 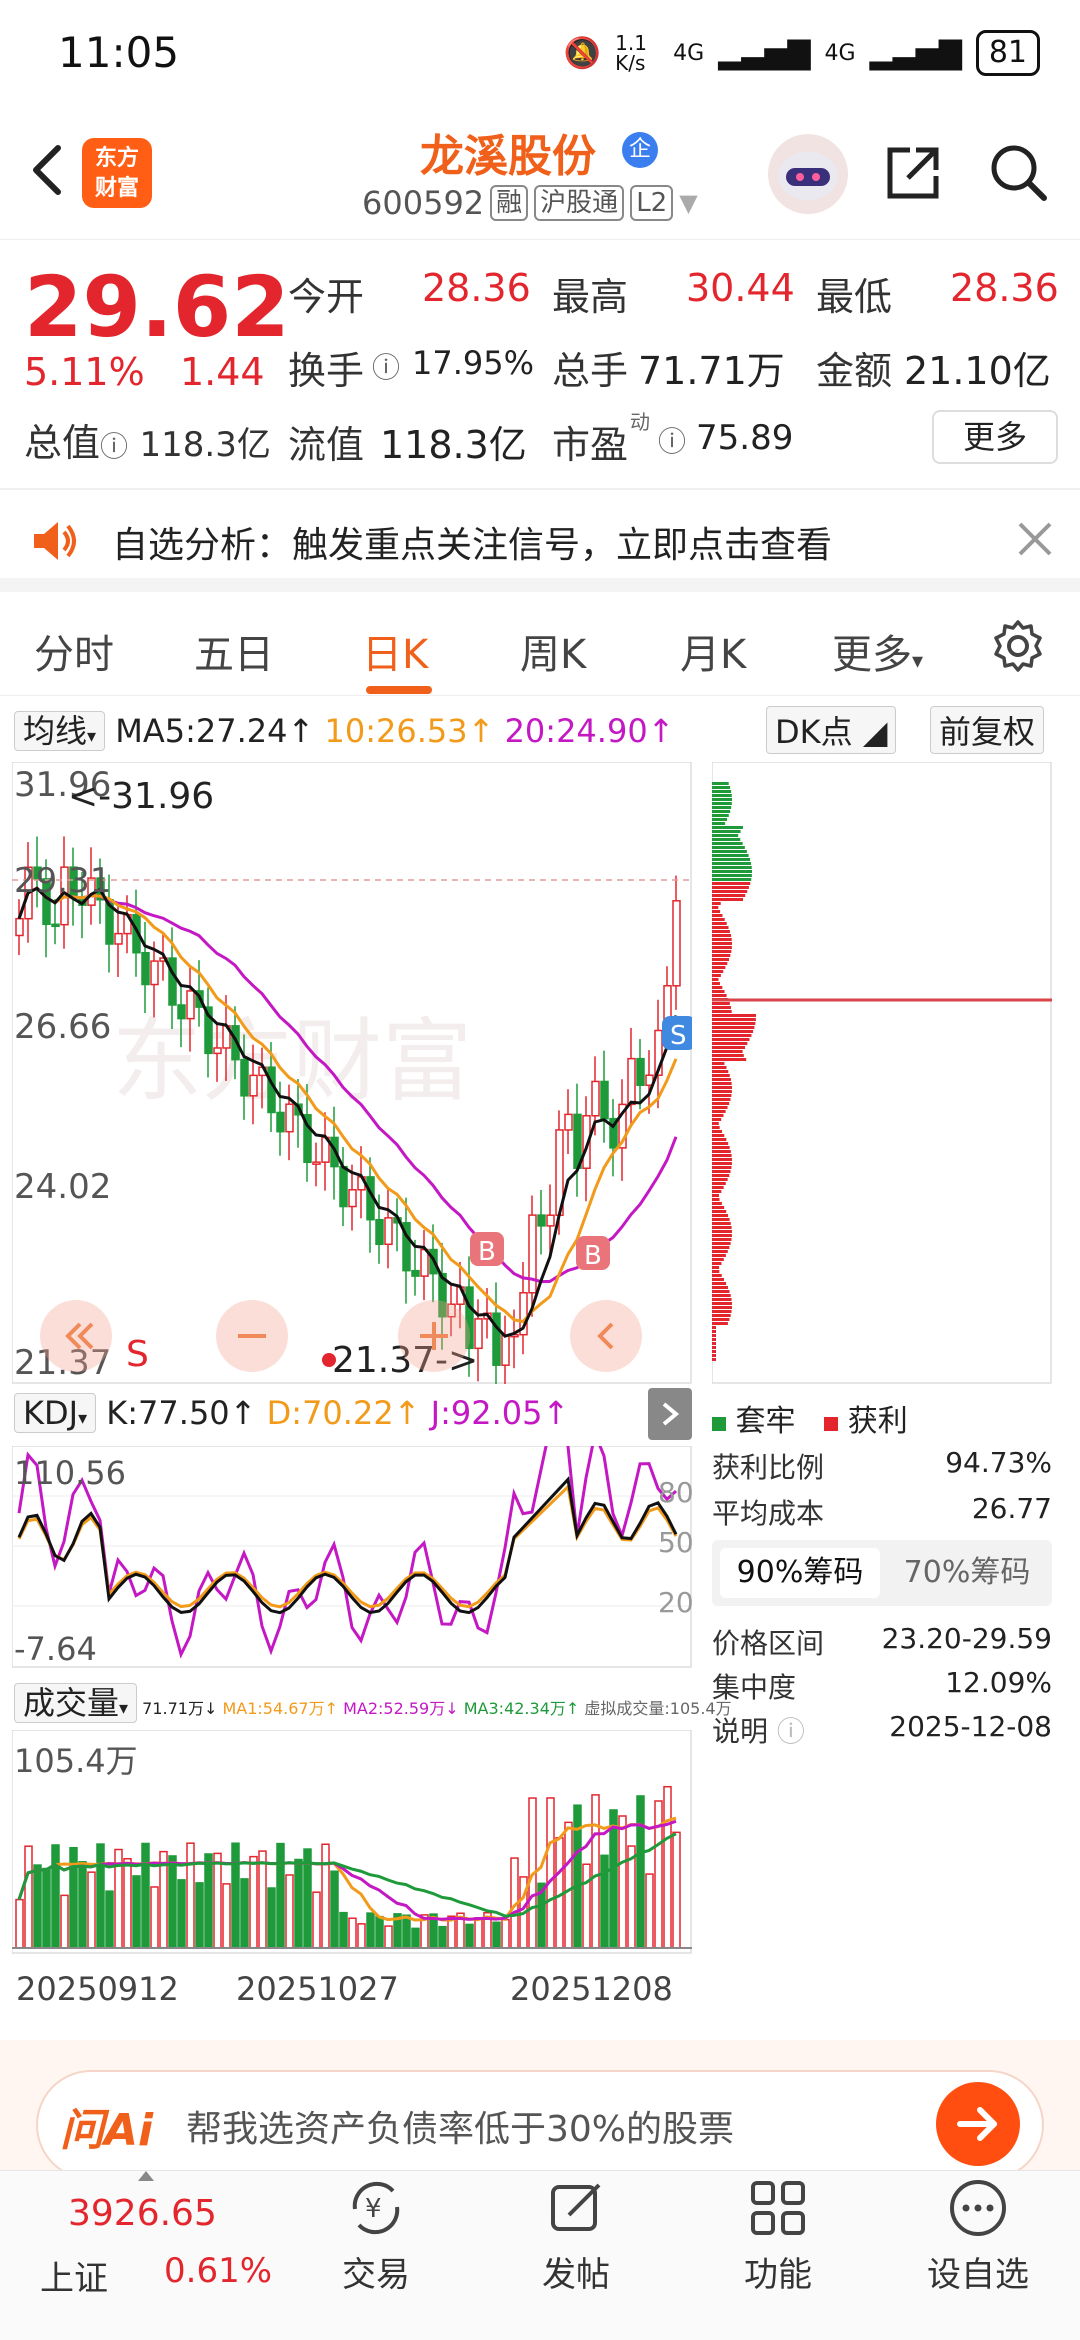 I want to click on axis-label-2: 29.31, so click(x=62, y=881).